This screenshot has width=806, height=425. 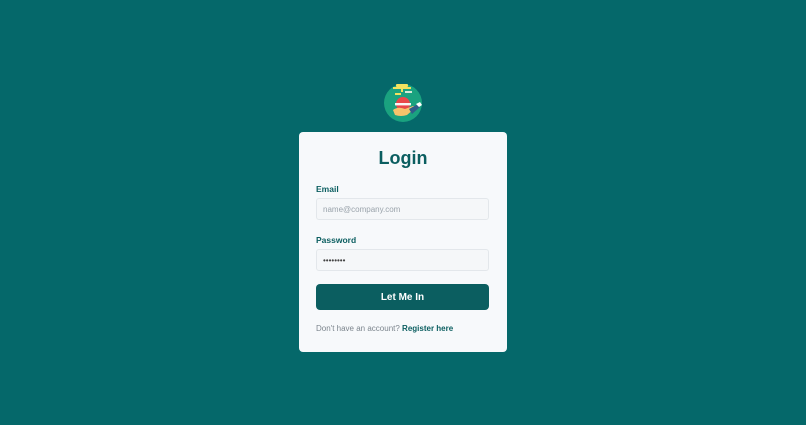 What do you see at coordinates (427, 328) in the screenshot?
I see `register-link: Register here` at bounding box center [427, 328].